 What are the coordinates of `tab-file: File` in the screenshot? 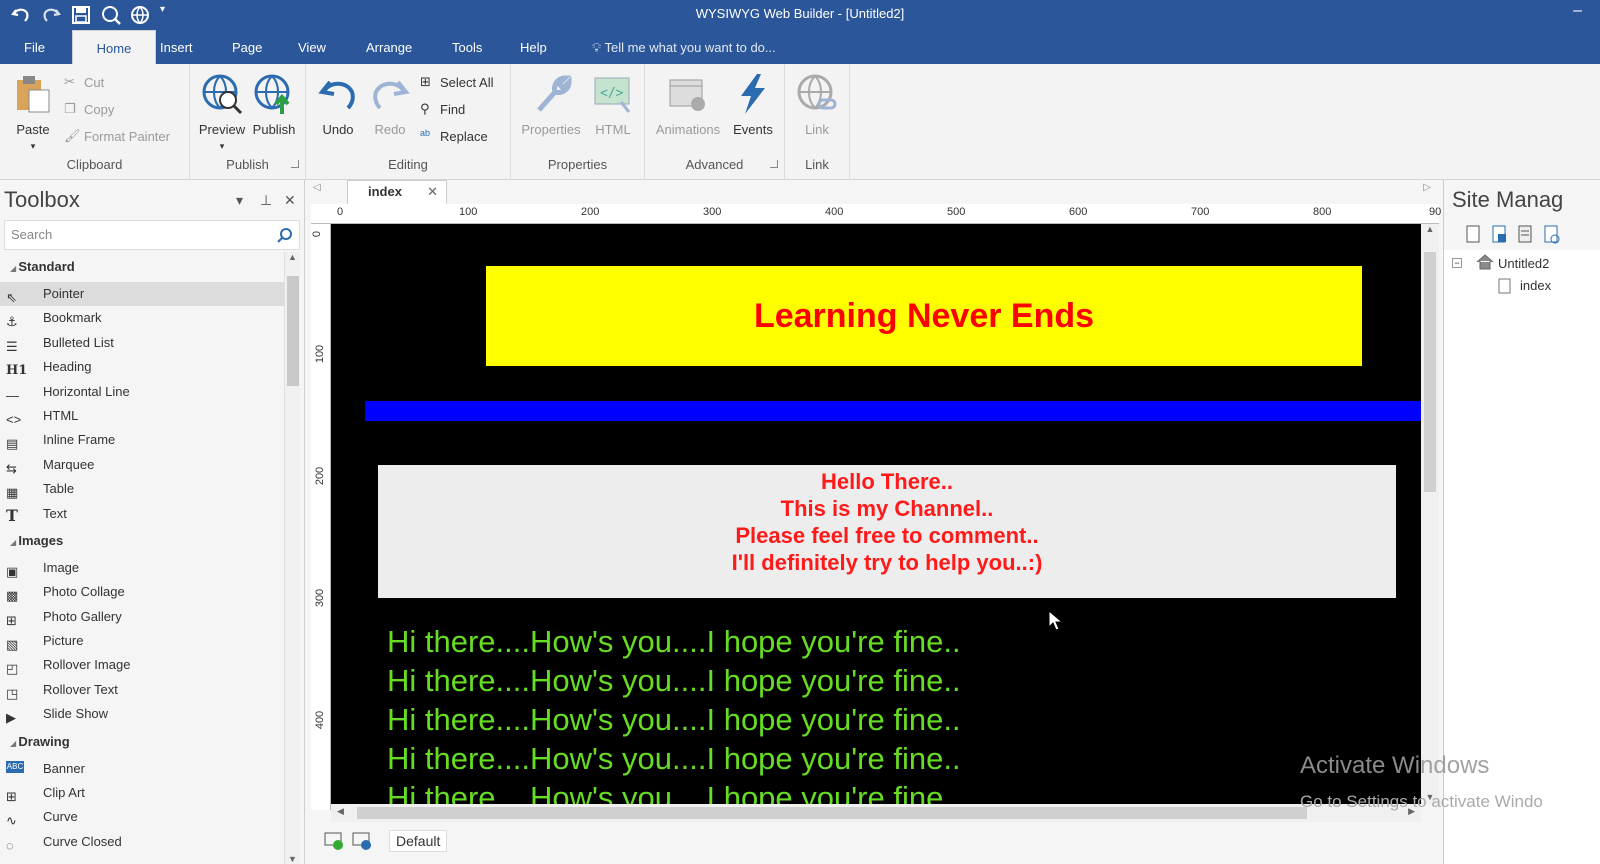 It's located at (34, 47).